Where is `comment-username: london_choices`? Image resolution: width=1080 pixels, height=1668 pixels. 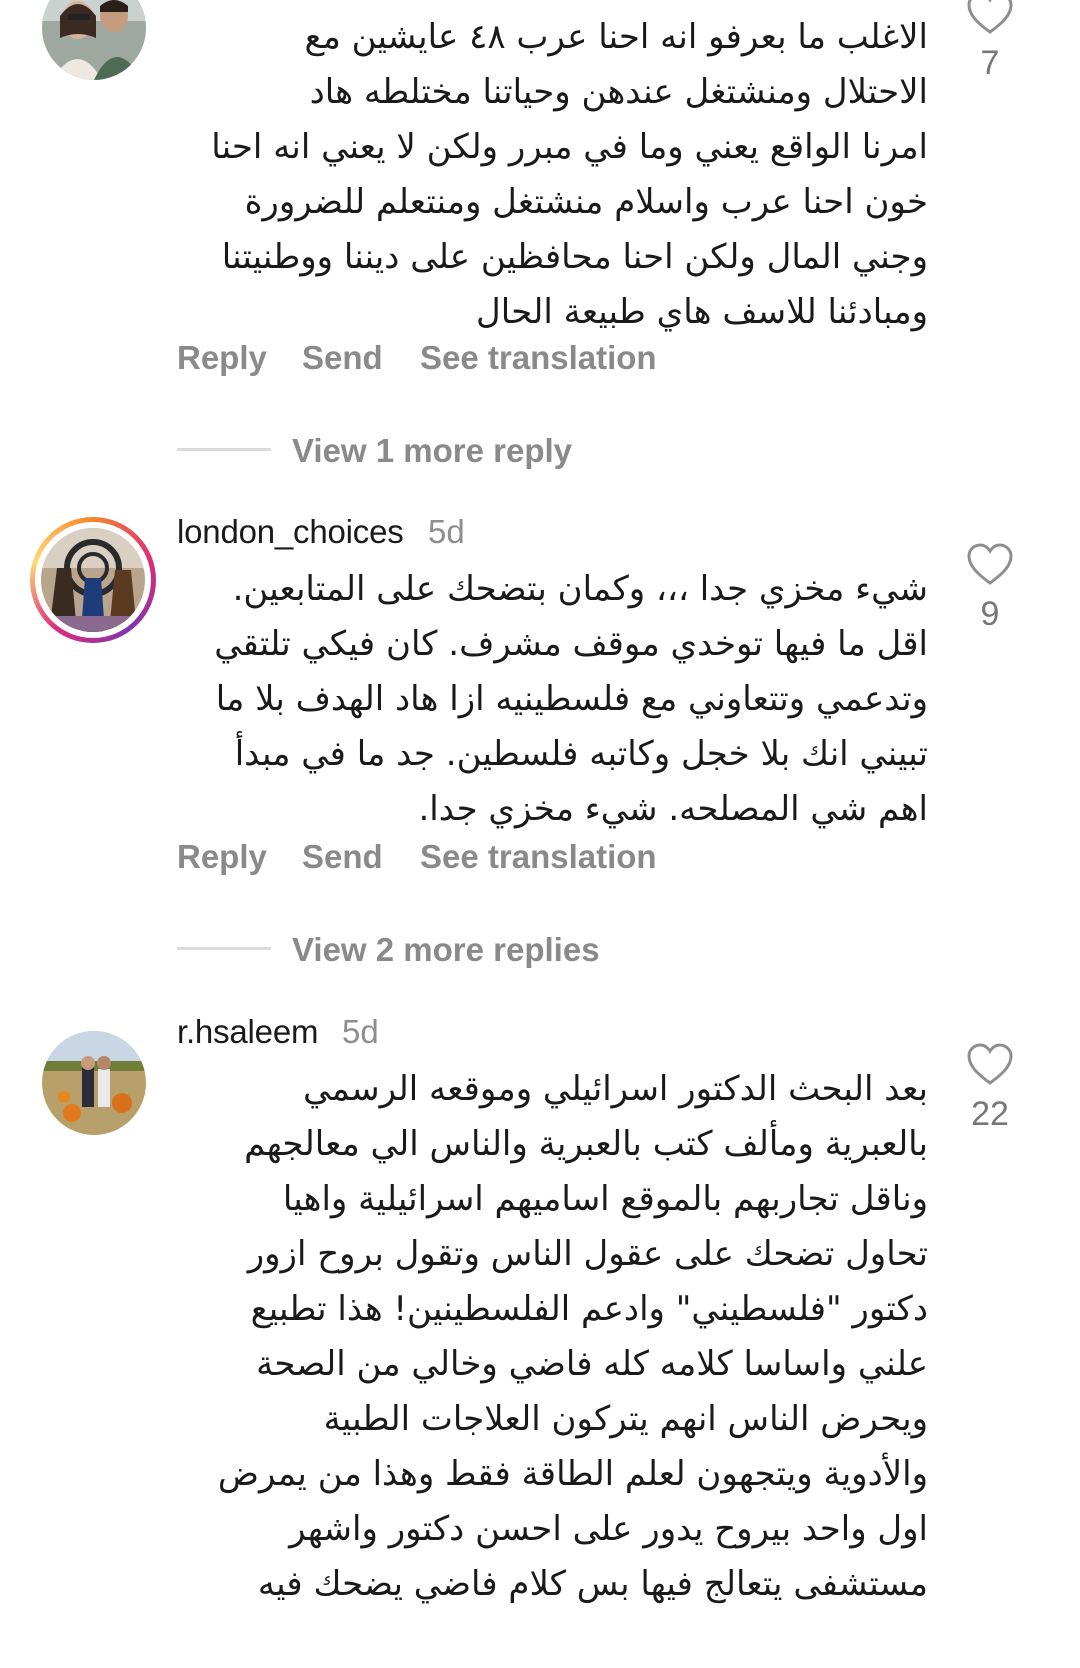
comment-username: london_choices is located at coordinates (290, 532).